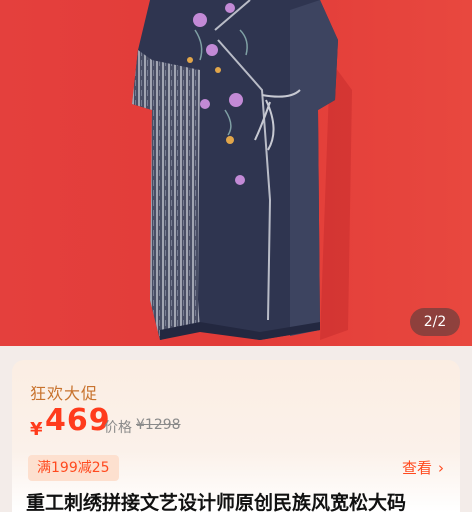 The image size is (472, 515). I want to click on price-currency: ¥, so click(36, 429).